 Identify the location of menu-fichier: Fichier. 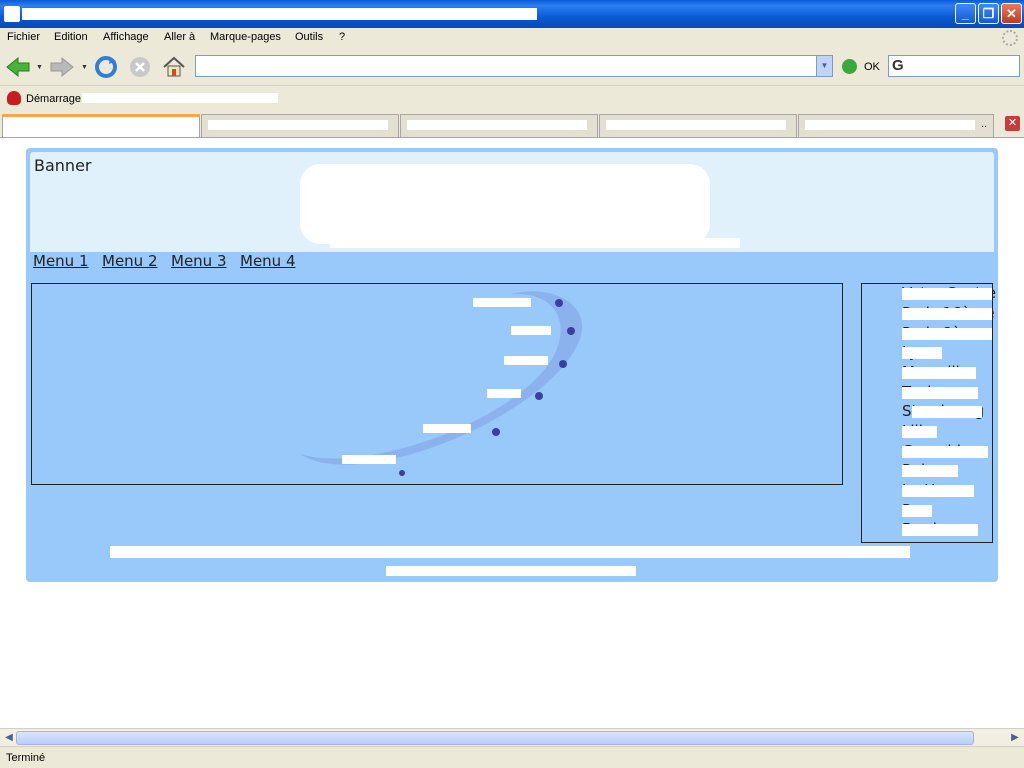
(23, 37).